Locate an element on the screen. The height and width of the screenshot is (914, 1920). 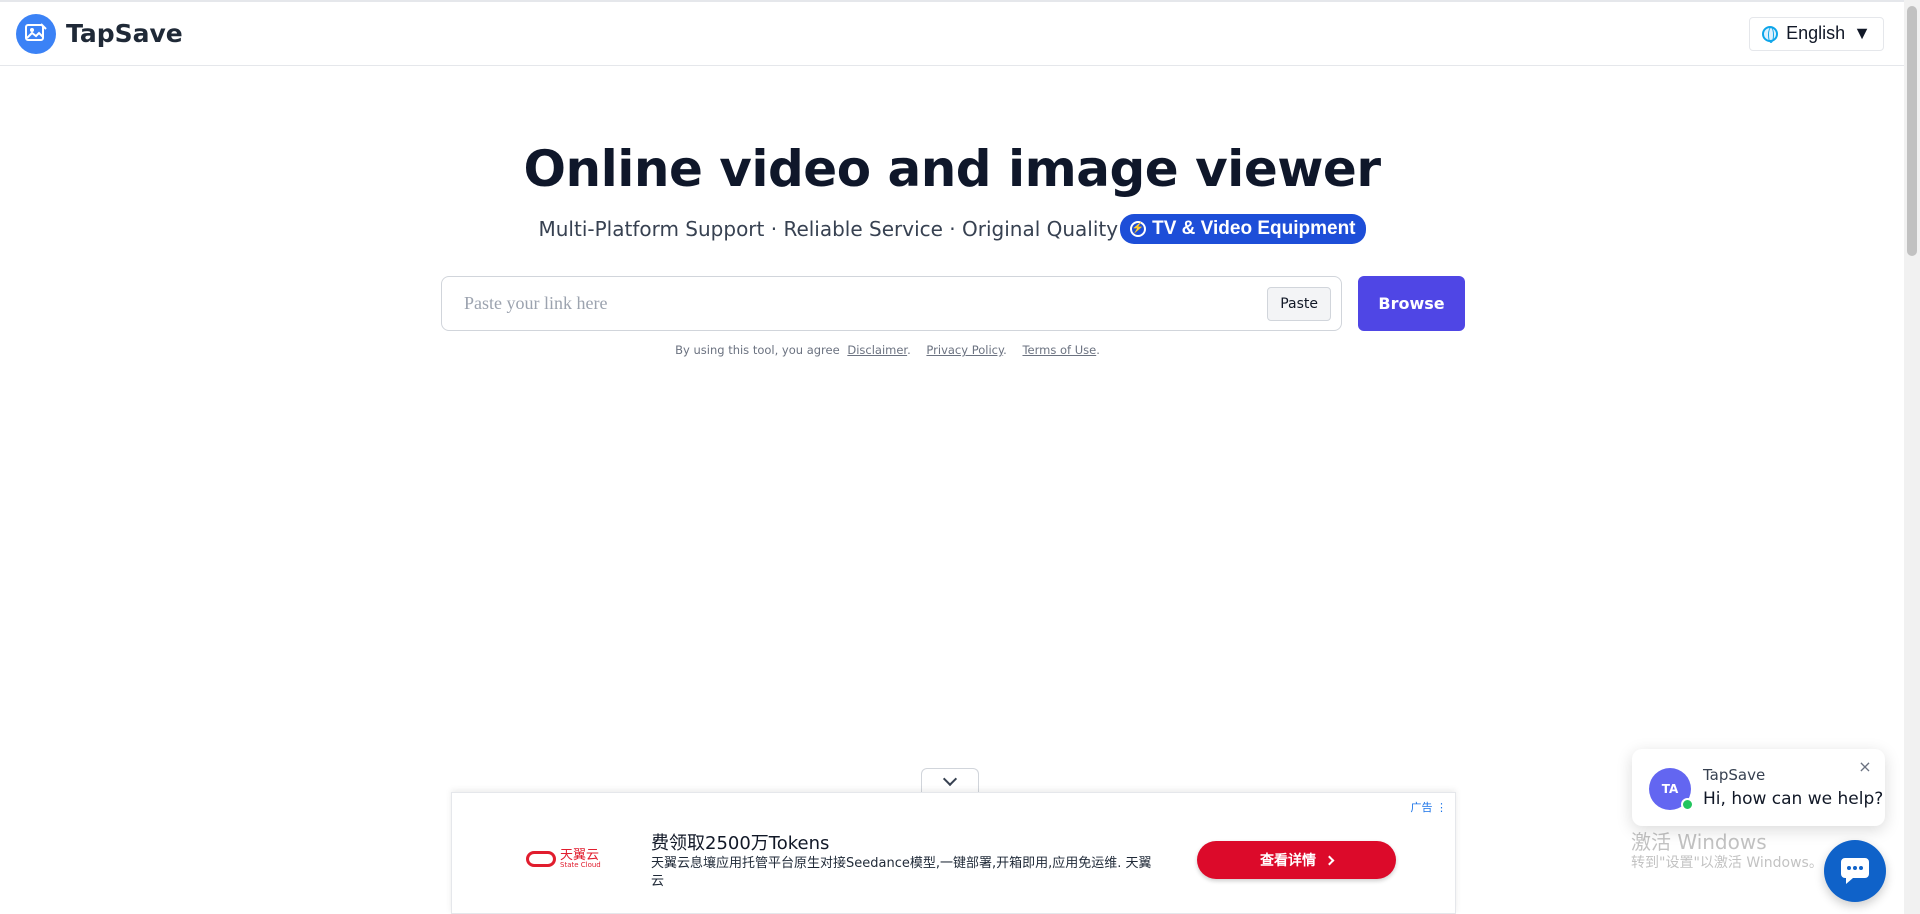
chat-agent-name: TapSave is located at coordinates (1734, 775).